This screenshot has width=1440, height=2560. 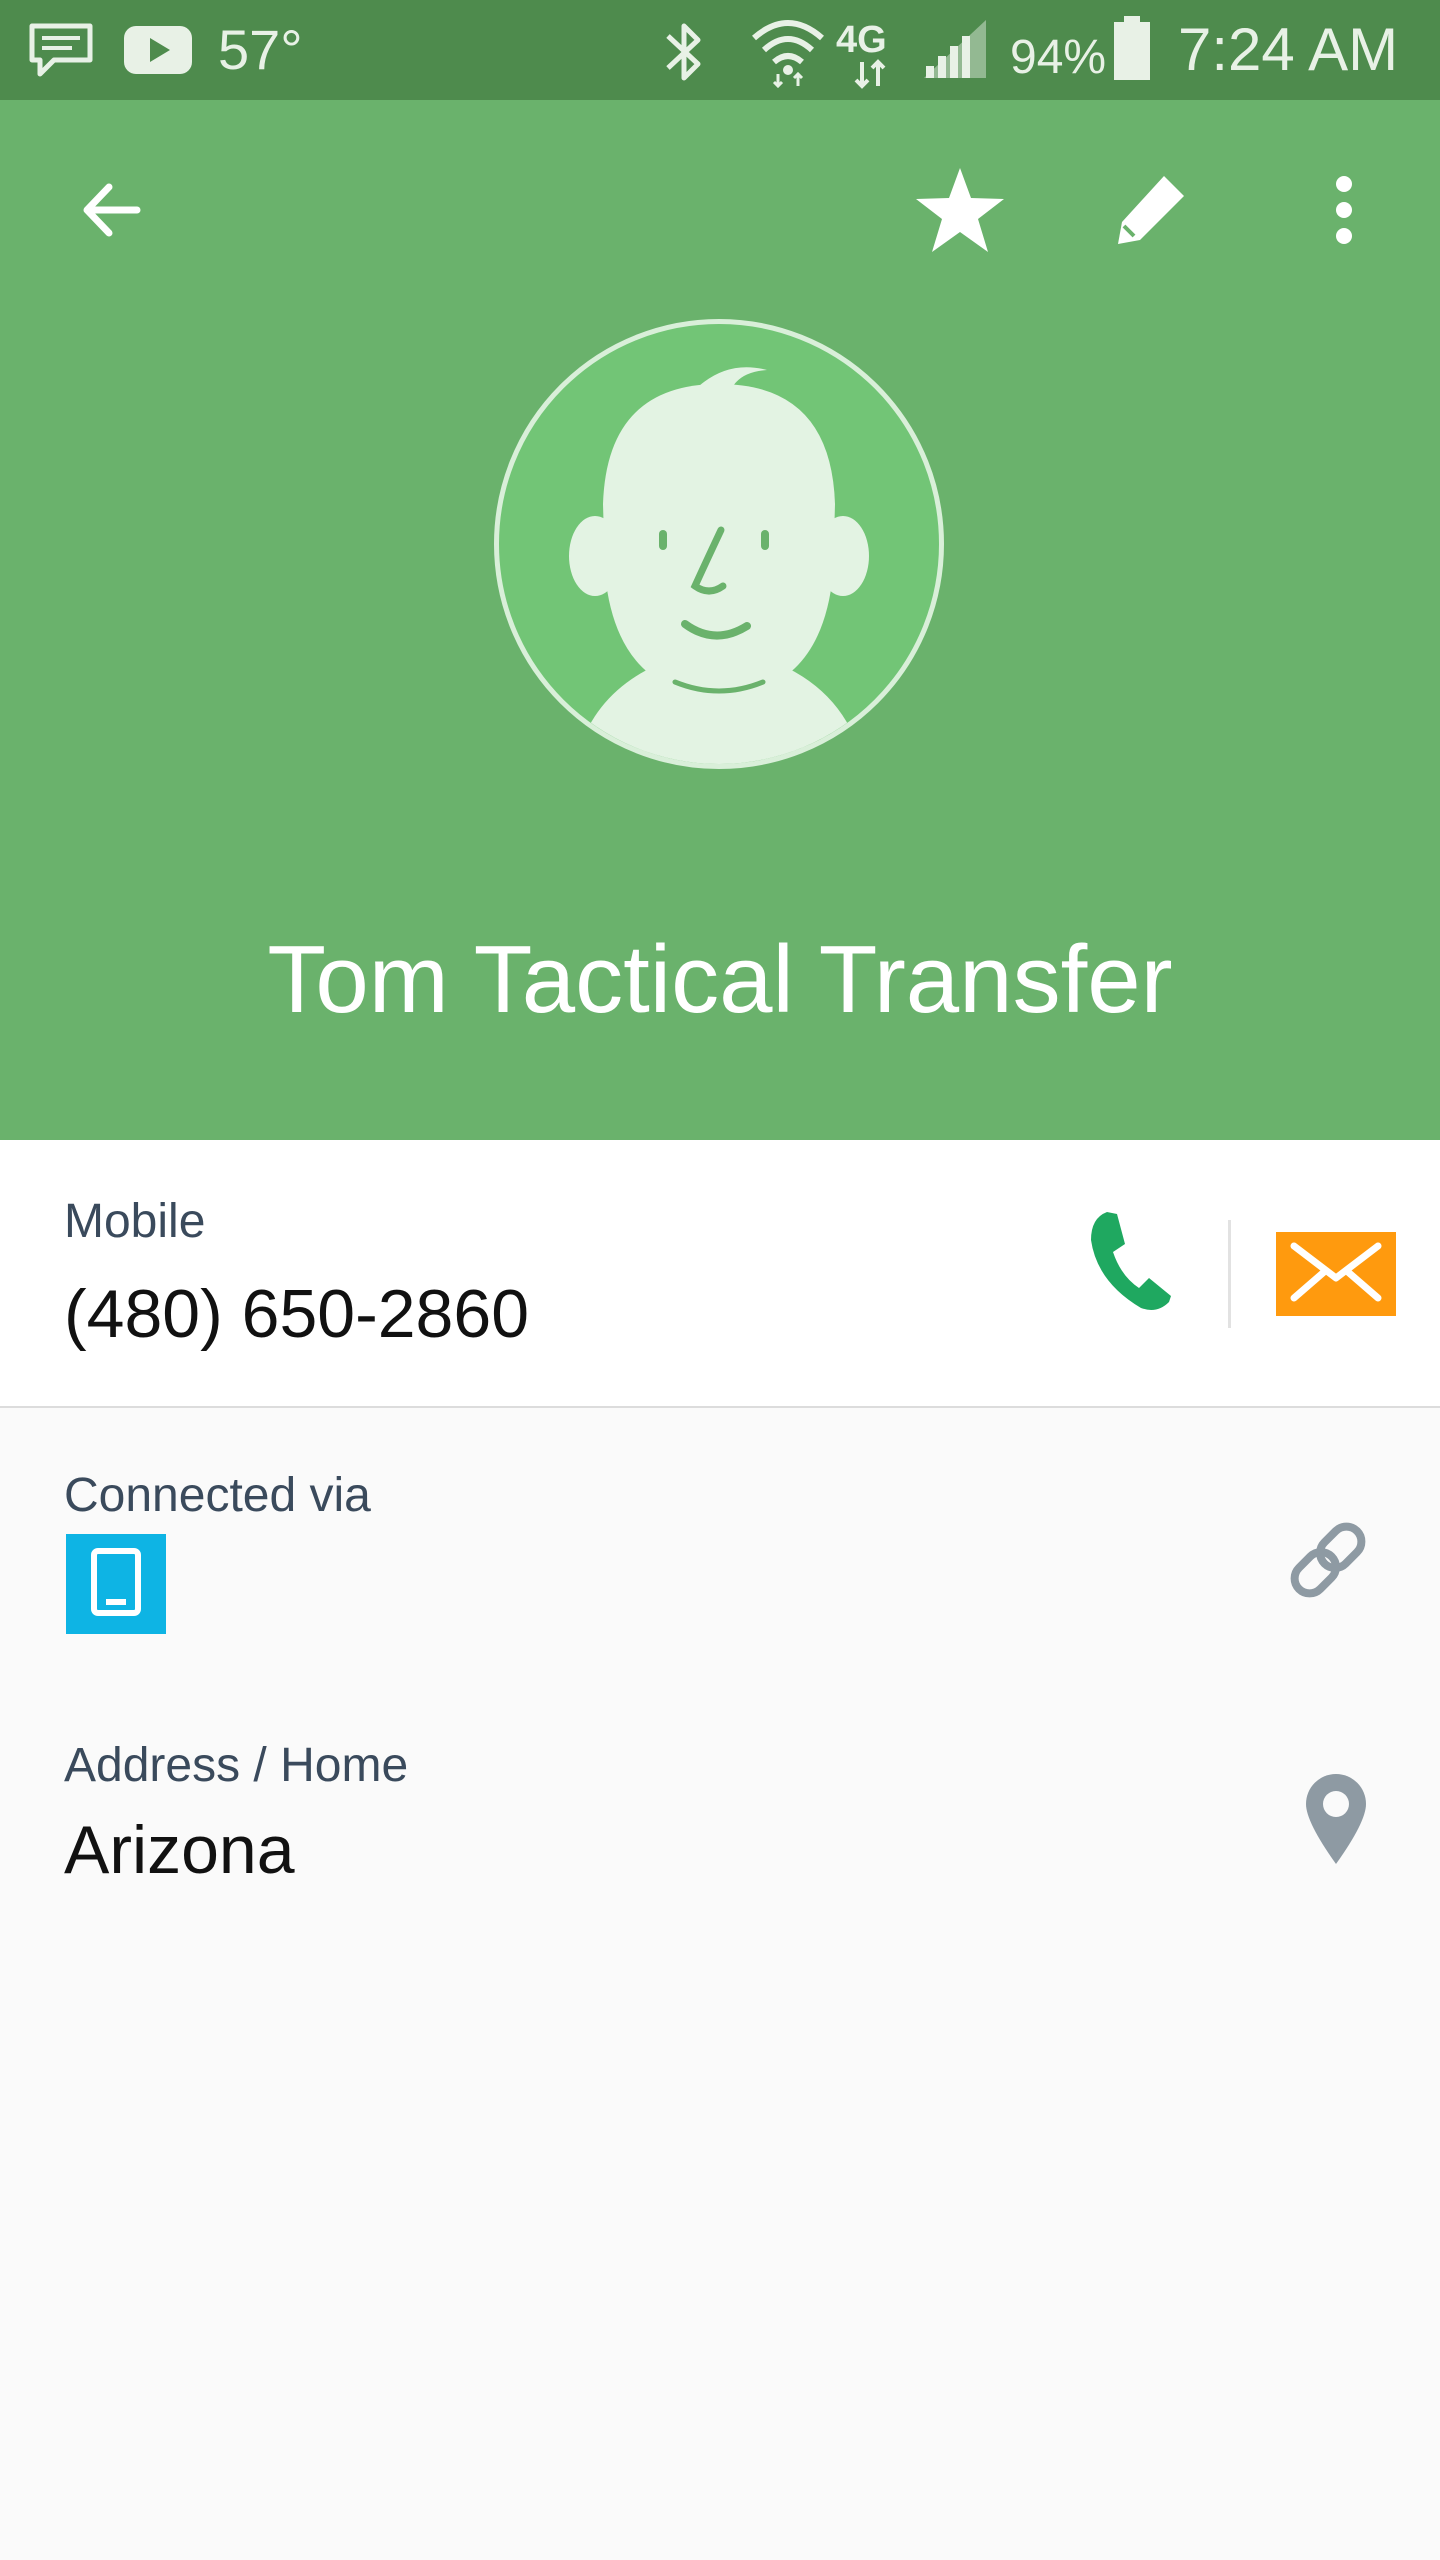 I want to click on edit-button, so click(x=1150, y=212).